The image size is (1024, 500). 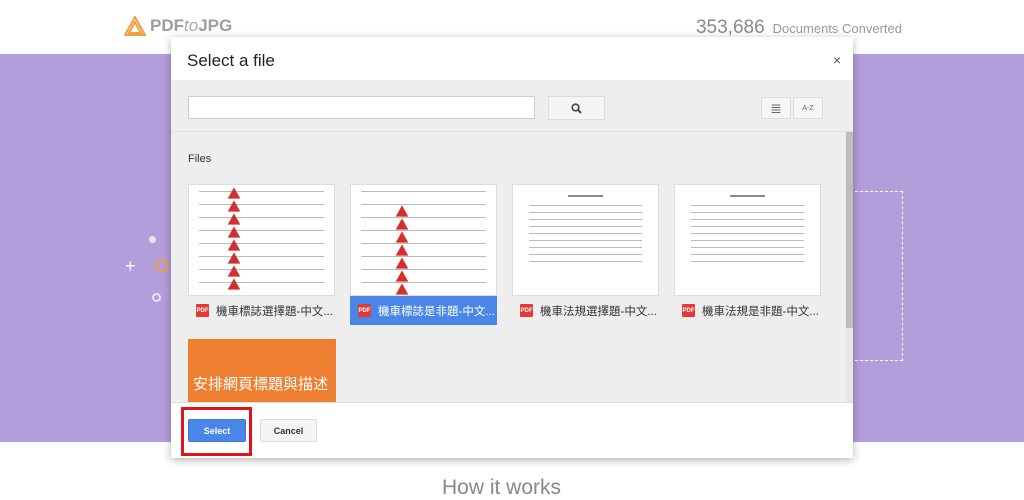 I want to click on search-button, so click(x=576, y=108).